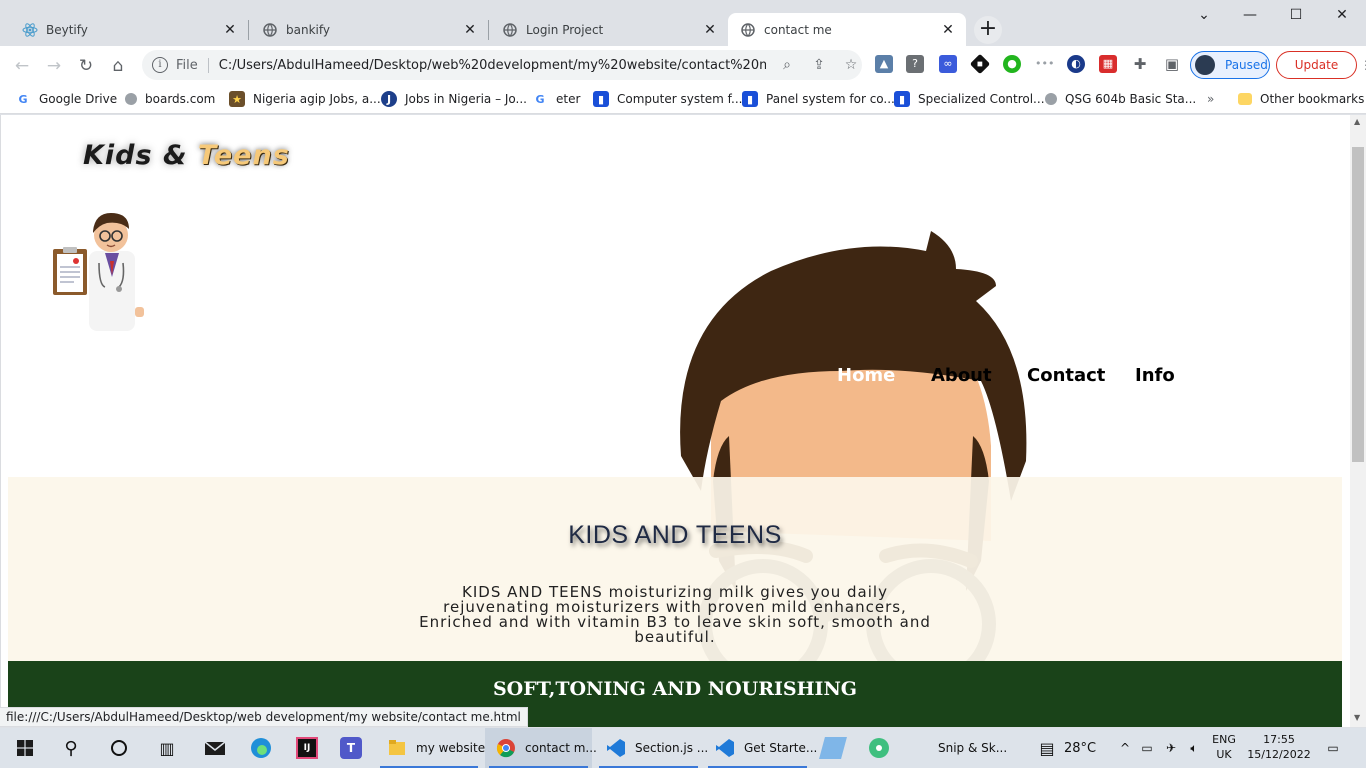 Image resolution: width=1366 pixels, height=768 pixels. What do you see at coordinates (369, 29) in the screenshot?
I see `tab-bankify: bankify ✕` at bounding box center [369, 29].